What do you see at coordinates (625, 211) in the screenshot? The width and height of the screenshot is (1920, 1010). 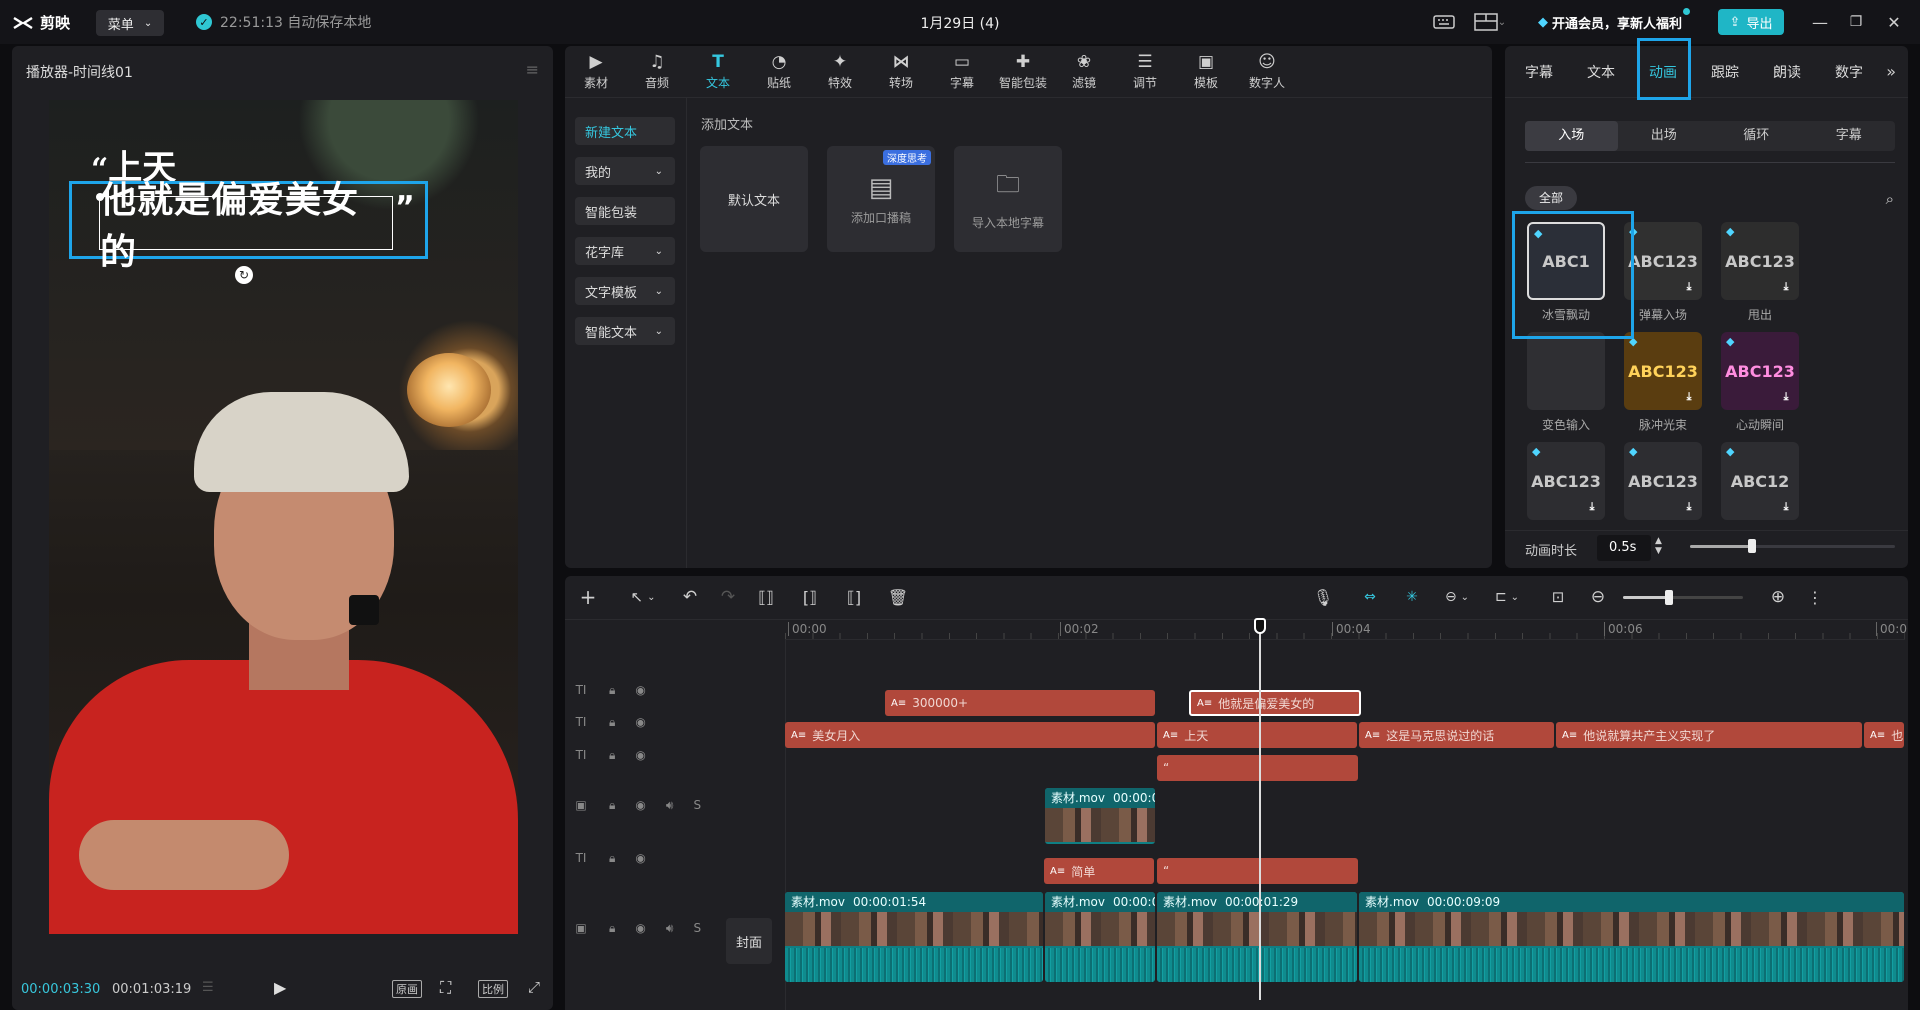 I see `sidebar-item-2: 智能包装` at bounding box center [625, 211].